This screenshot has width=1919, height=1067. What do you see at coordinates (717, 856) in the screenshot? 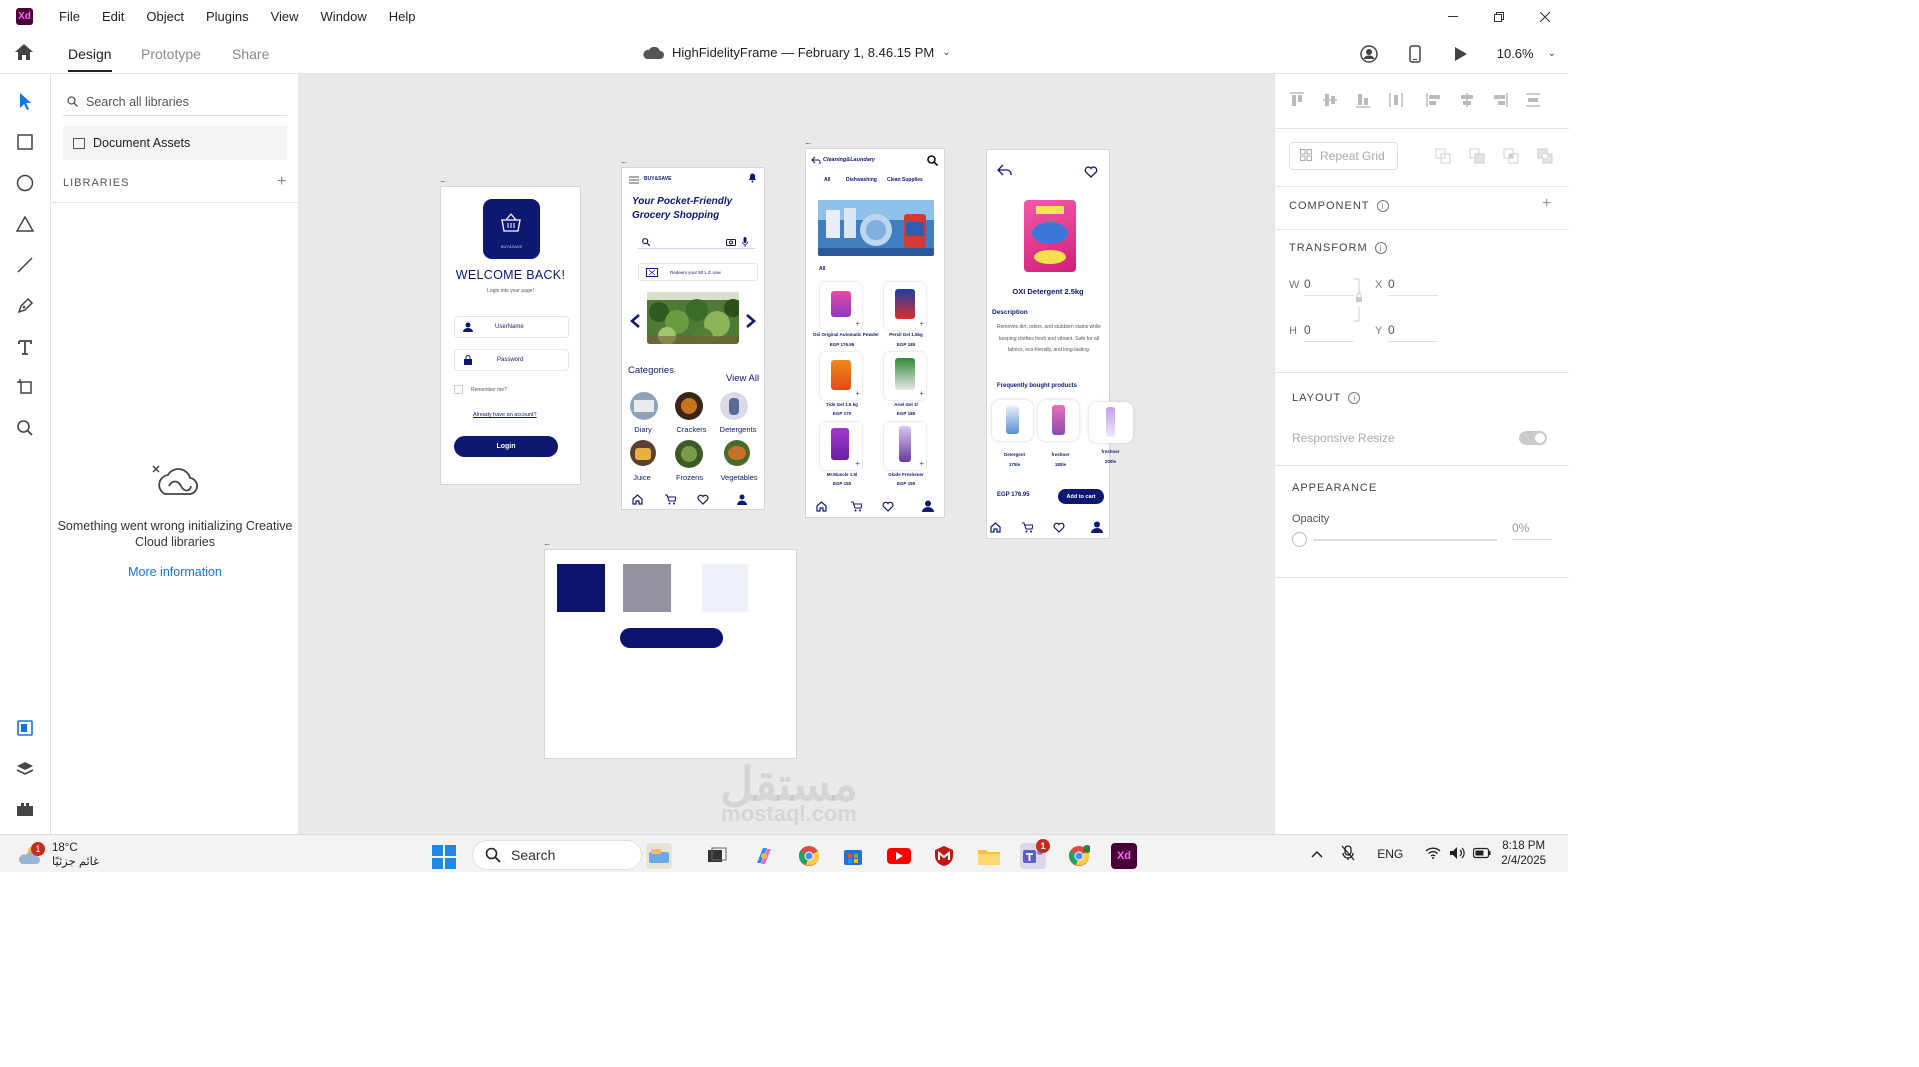
I see `task-view-icon` at bounding box center [717, 856].